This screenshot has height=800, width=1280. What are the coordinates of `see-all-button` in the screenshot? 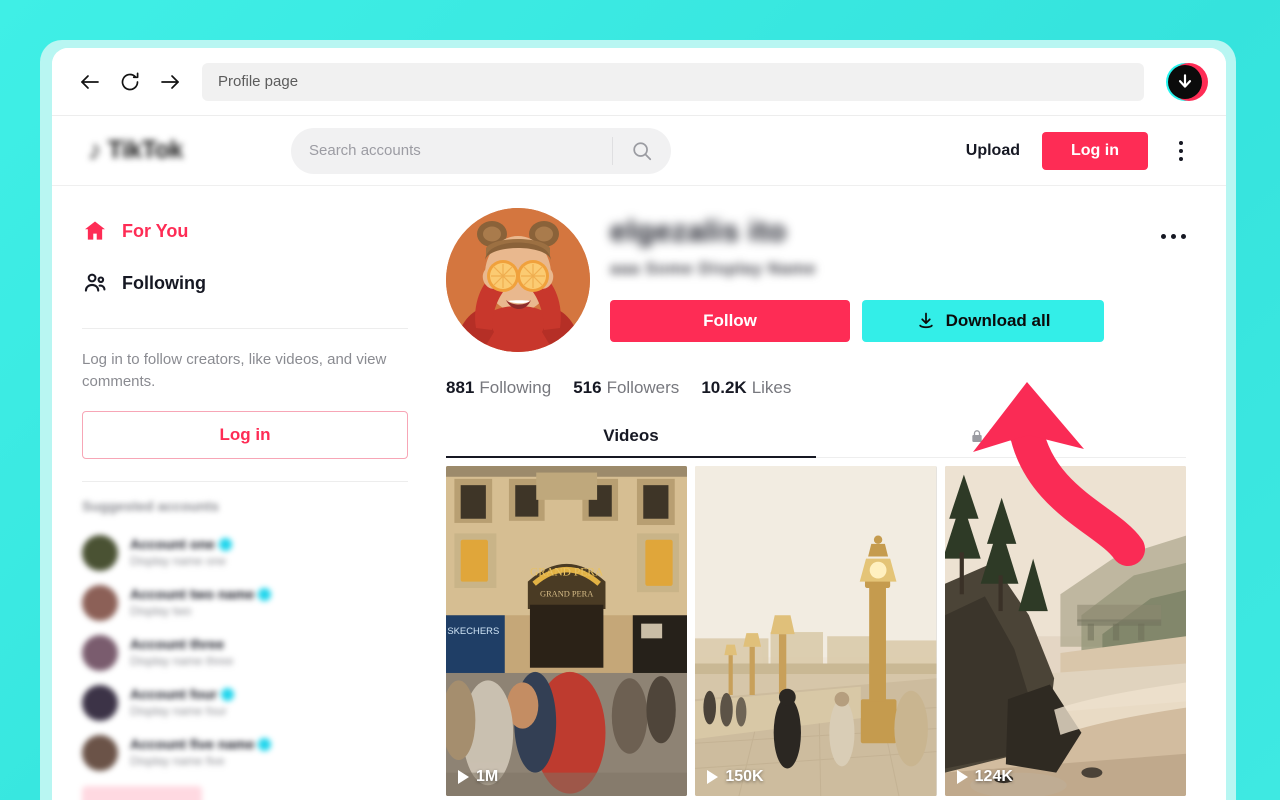 It's located at (142, 793).